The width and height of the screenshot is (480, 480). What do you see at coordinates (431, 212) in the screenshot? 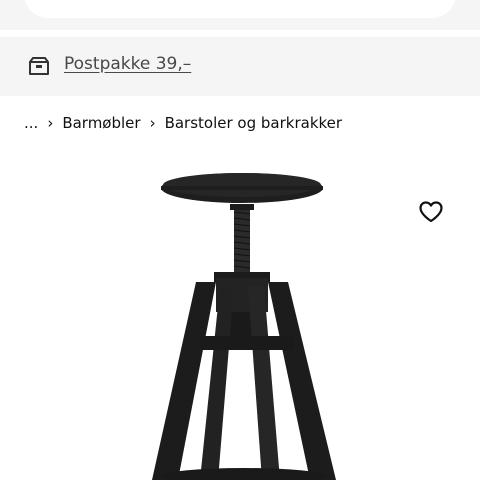
I see `heart-outline-icon` at bounding box center [431, 212].